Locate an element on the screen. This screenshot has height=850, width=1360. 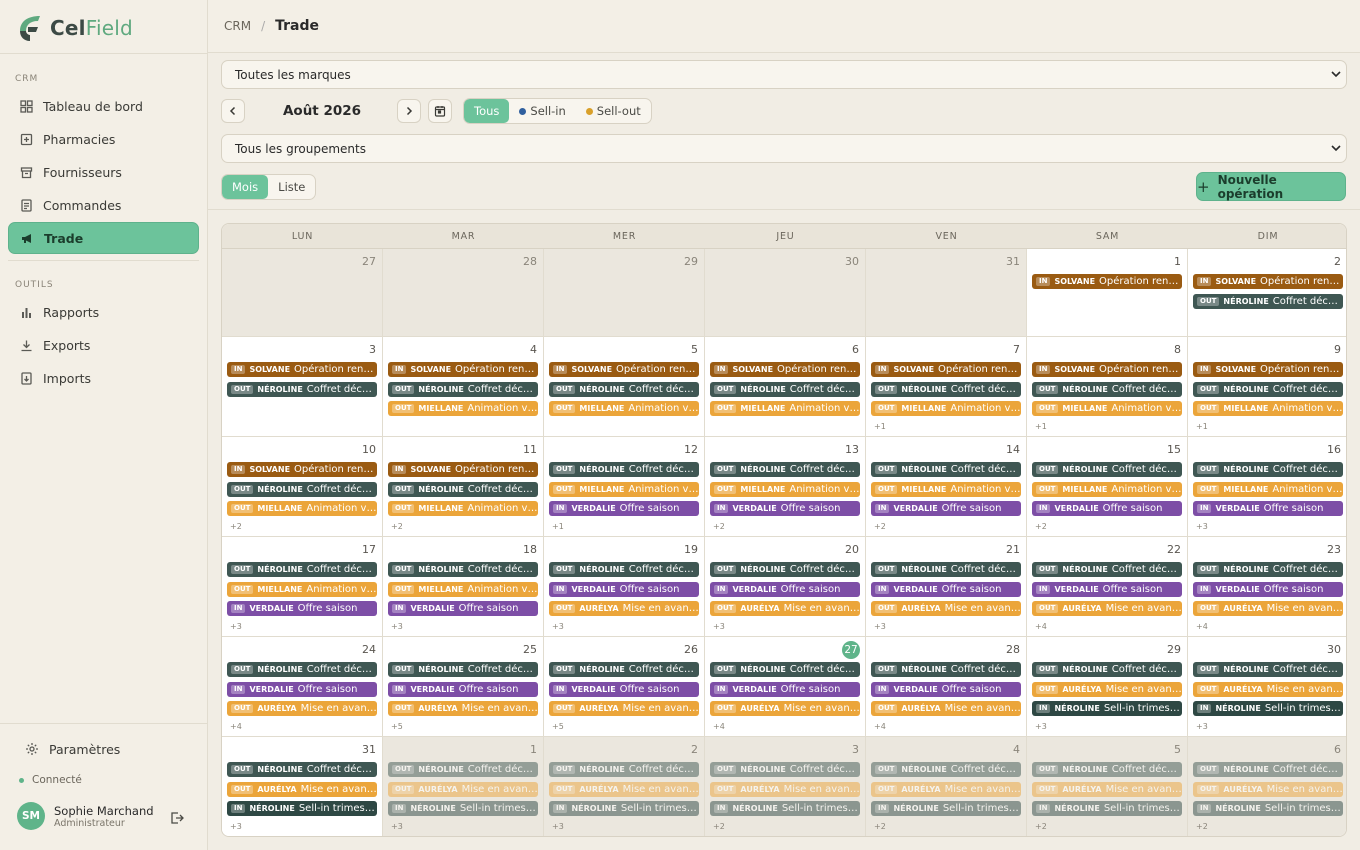
sidebar-item-exports: Exports is located at coordinates (103, 345).